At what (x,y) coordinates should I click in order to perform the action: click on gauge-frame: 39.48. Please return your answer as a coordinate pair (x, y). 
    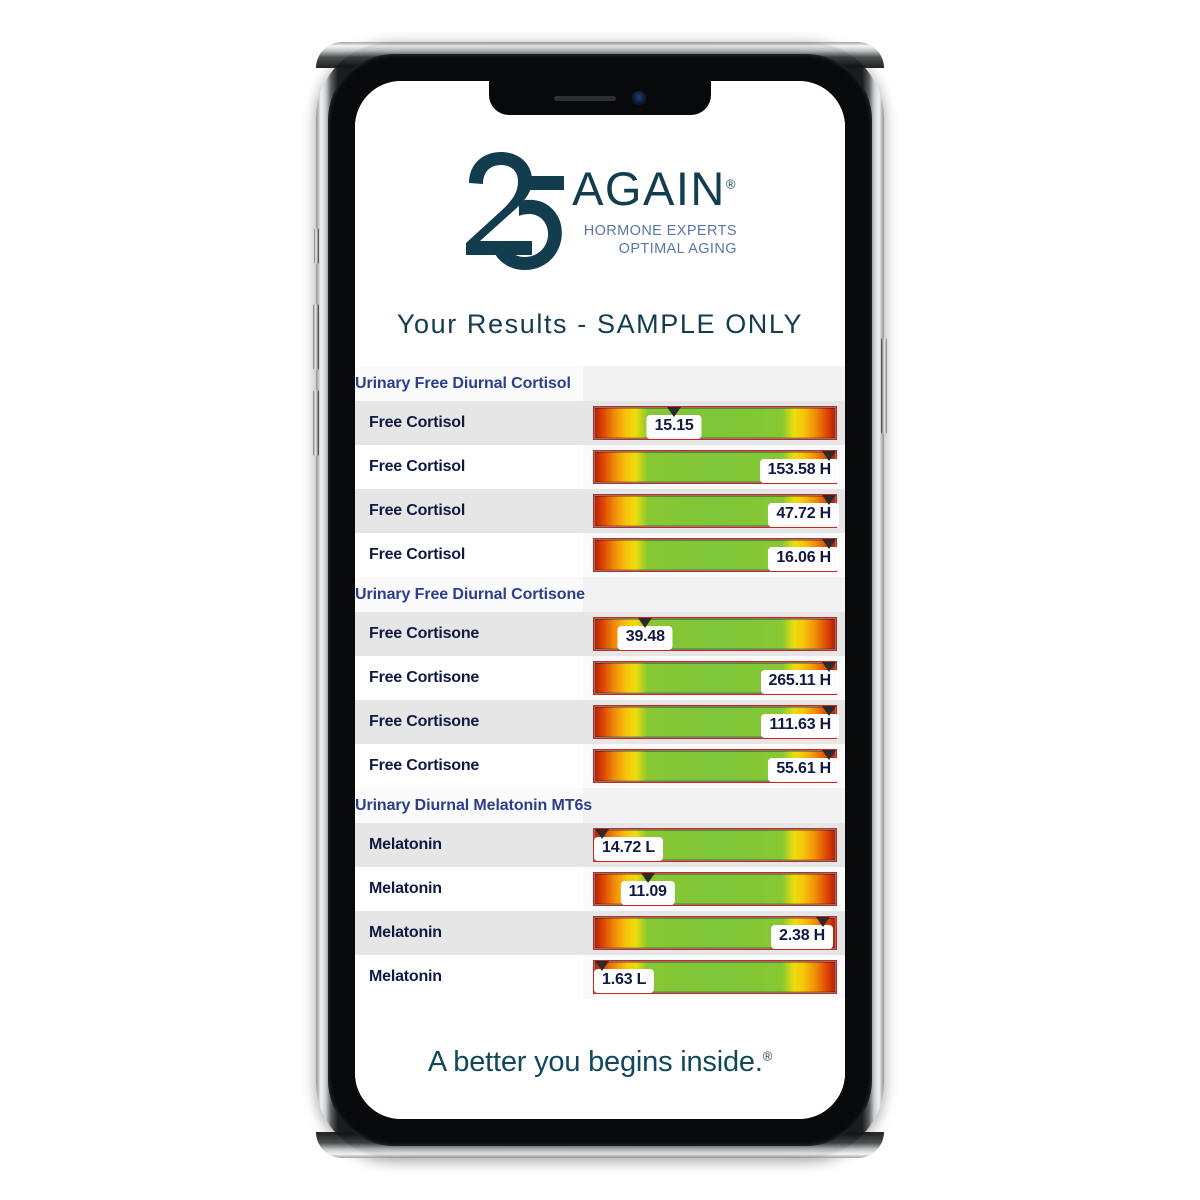
    Looking at the image, I should click on (714, 634).